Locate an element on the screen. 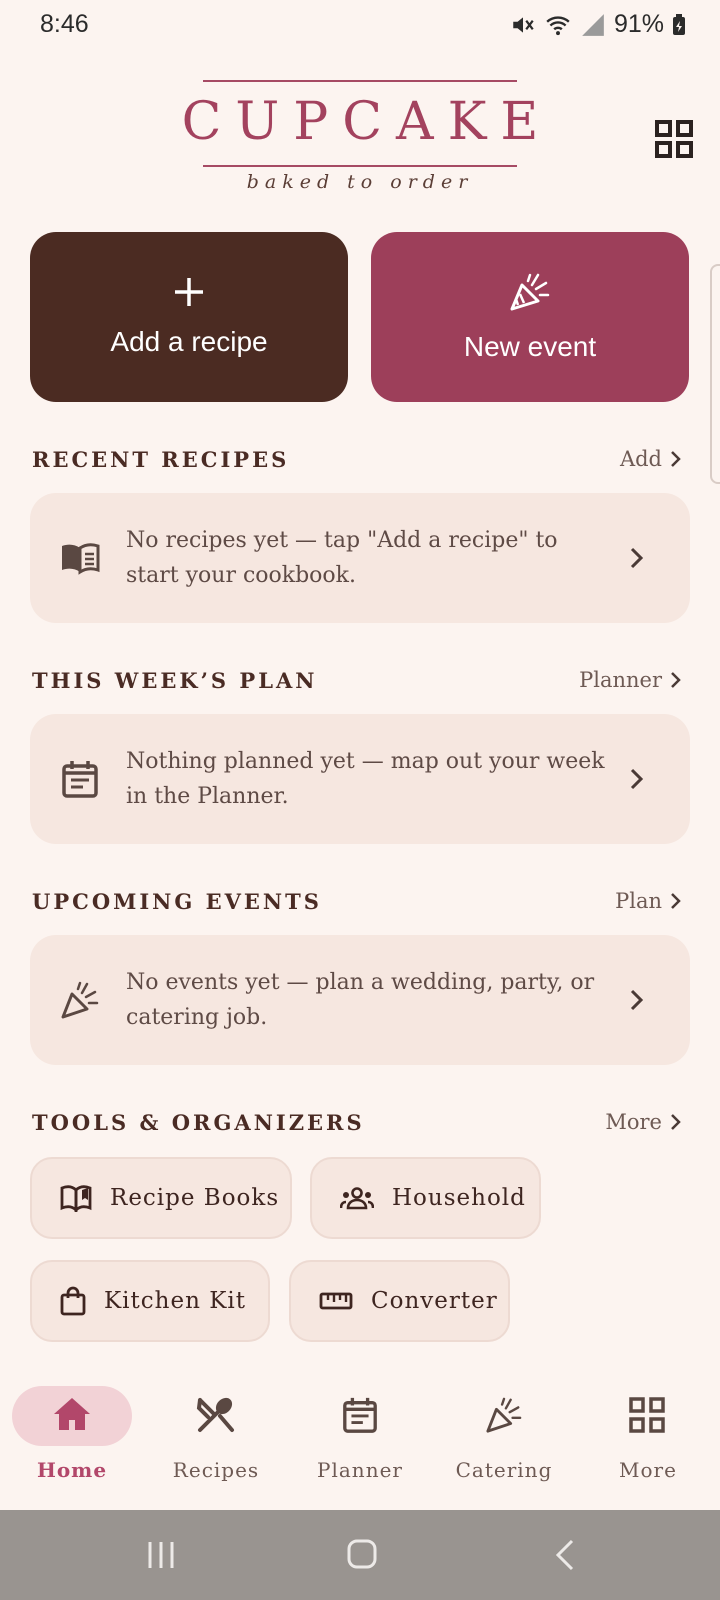 The height and width of the screenshot is (1600, 720). app-logo-subtitle: baked to order is located at coordinates (360, 182).